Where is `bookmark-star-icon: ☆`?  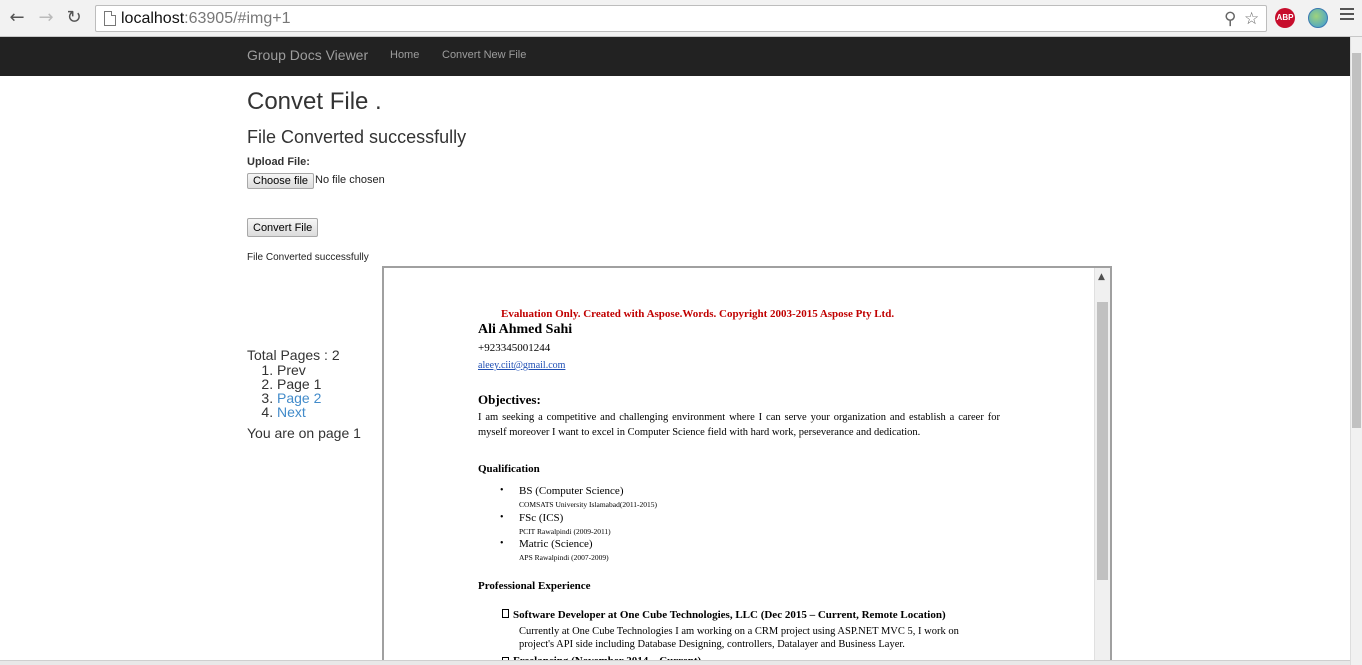
bookmark-star-icon: ☆ is located at coordinates (1251, 19).